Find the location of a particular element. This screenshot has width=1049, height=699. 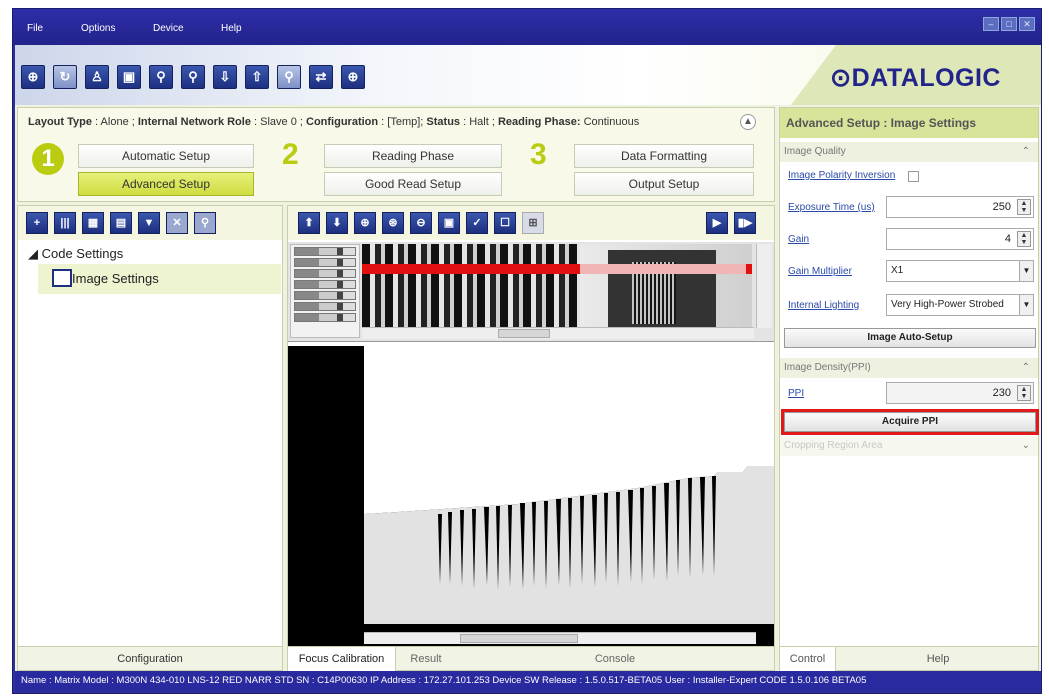

device-scan-icon: ⚲ is located at coordinates (193, 77).